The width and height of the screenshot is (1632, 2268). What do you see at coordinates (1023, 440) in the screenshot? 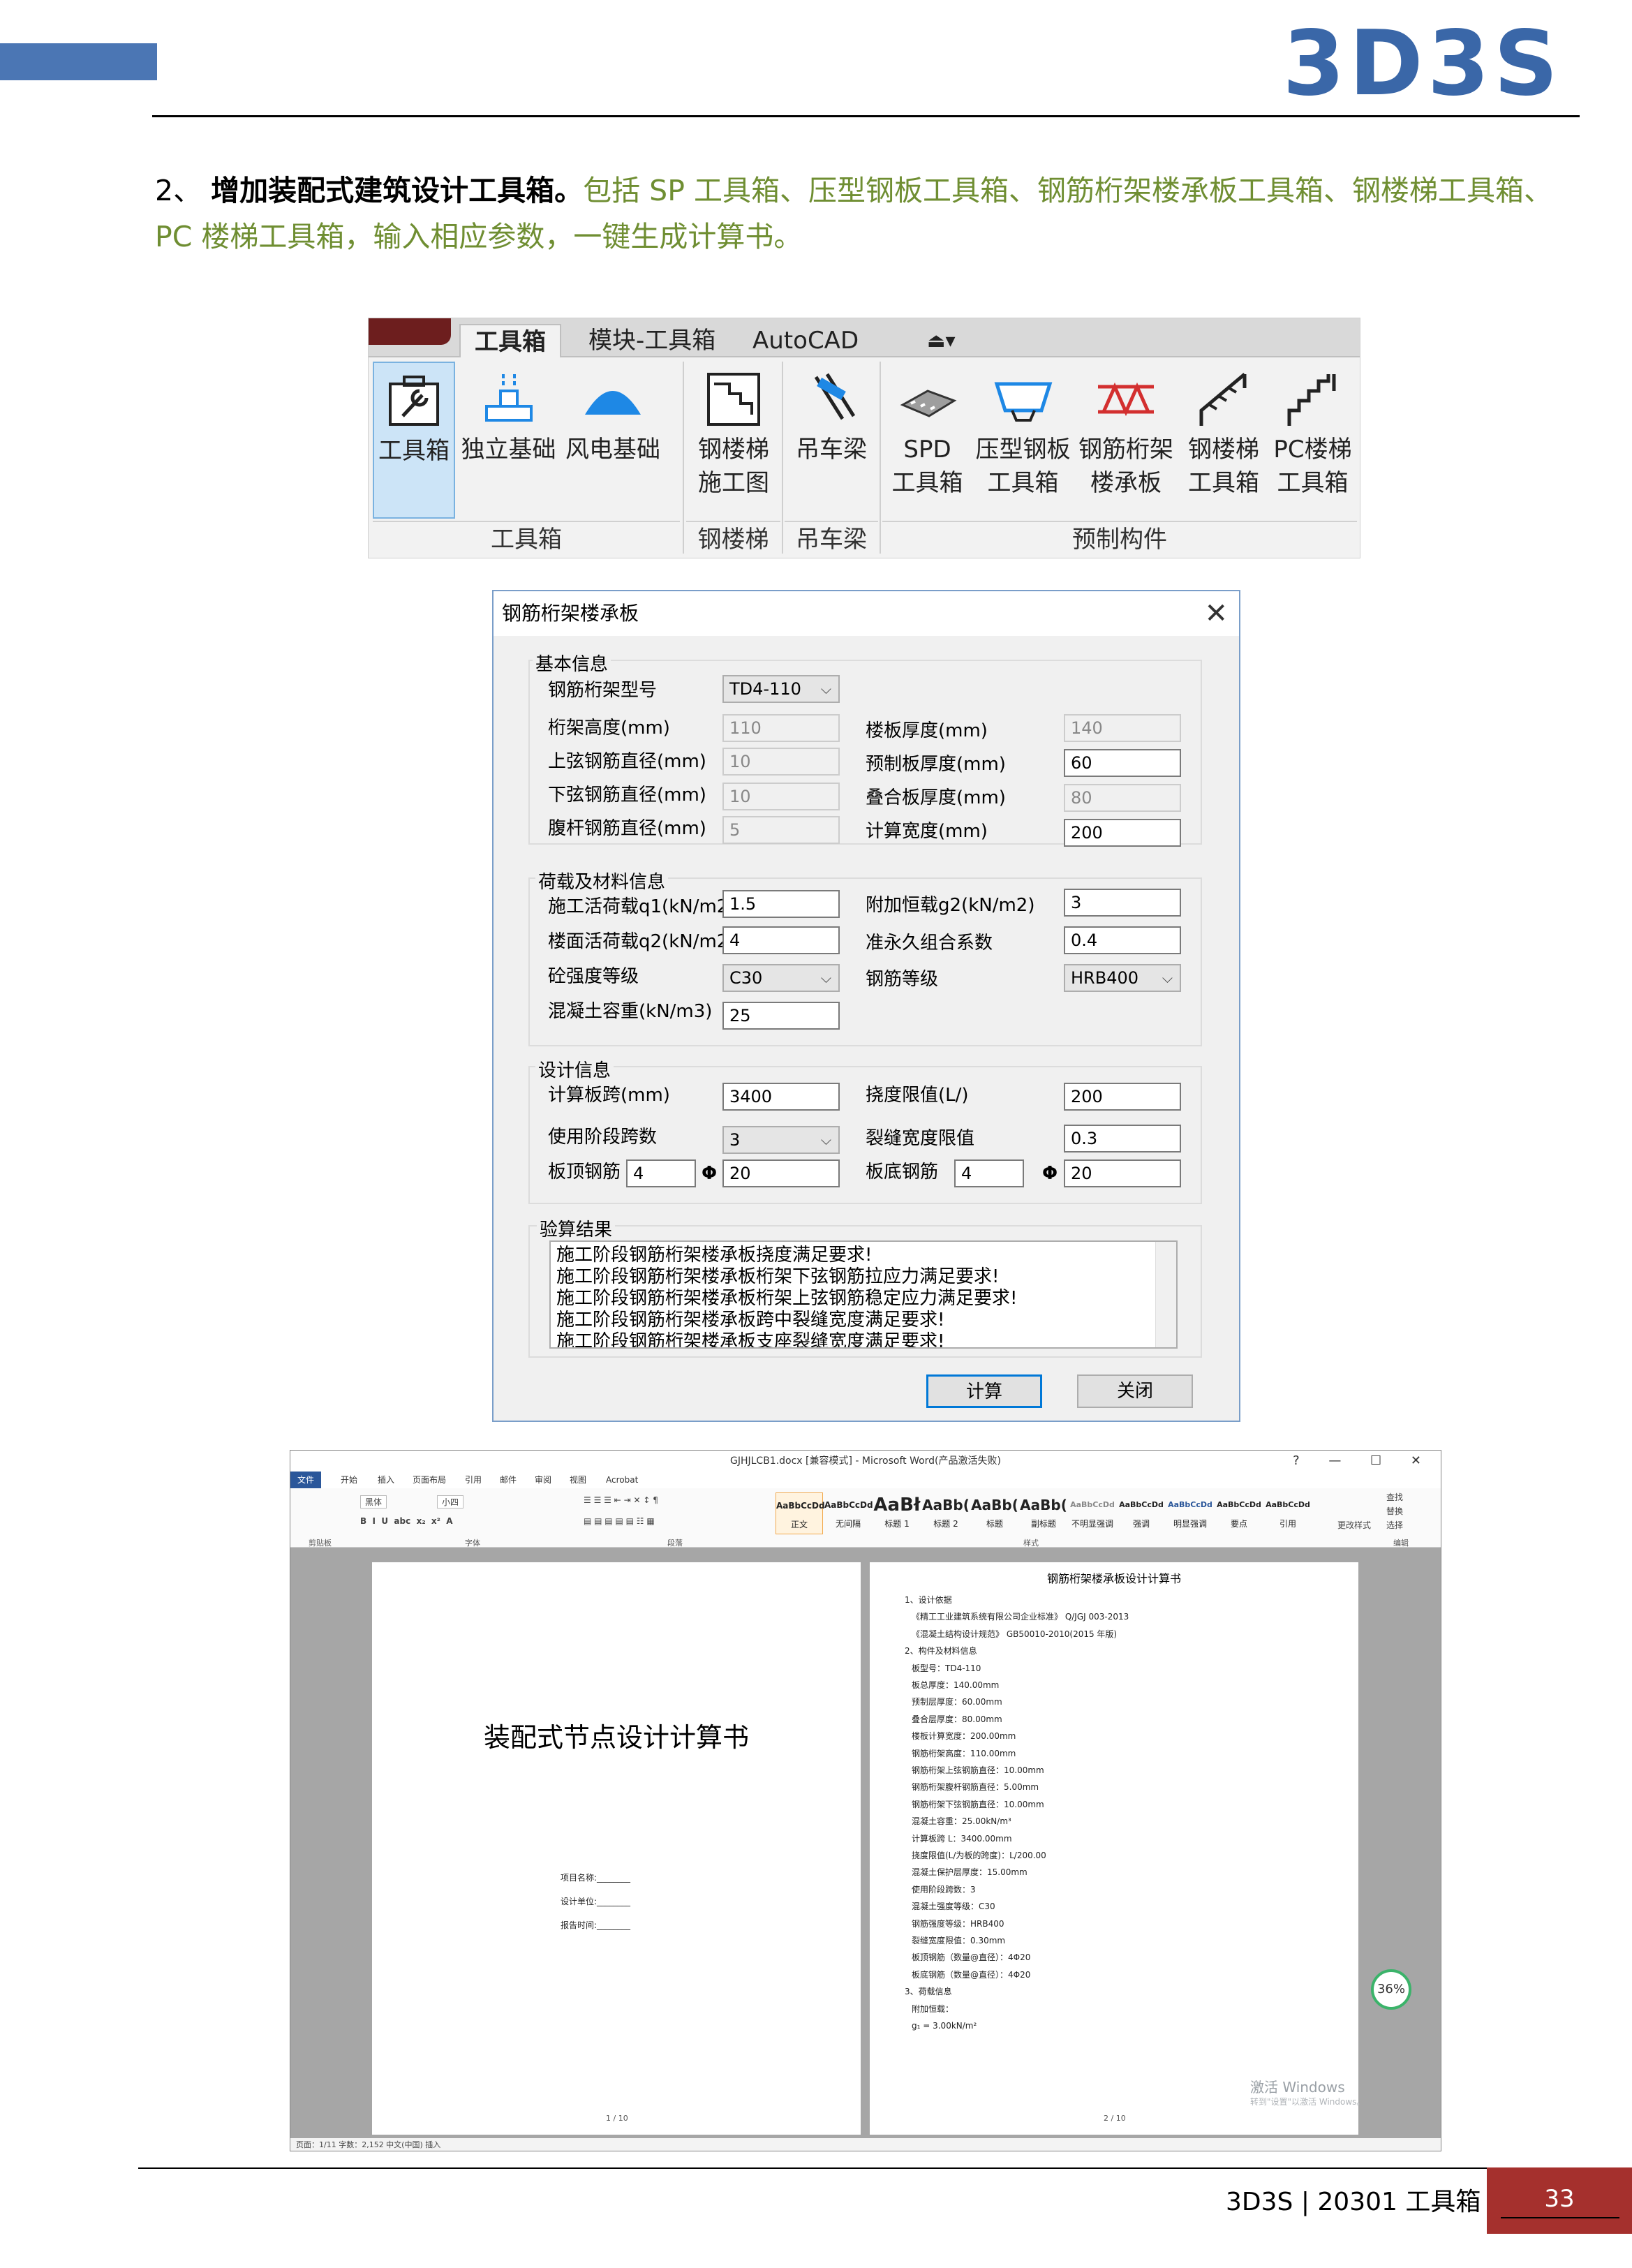
I see `profiled-steel-deck-button: 压型钢板 工具箱` at bounding box center [1023, 440].